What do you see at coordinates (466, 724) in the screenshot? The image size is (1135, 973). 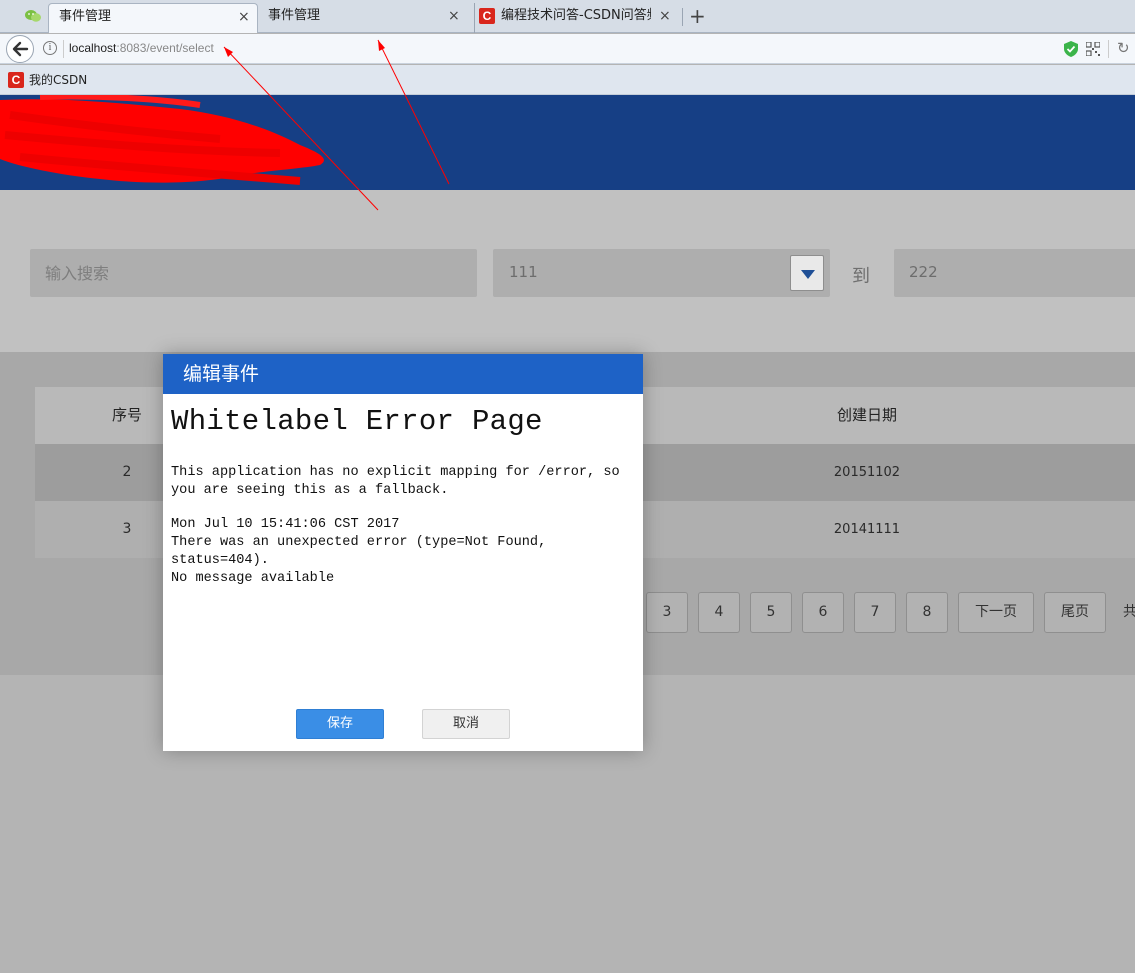 I see `cancel-button: 取消` at bounding box center [466, 724].